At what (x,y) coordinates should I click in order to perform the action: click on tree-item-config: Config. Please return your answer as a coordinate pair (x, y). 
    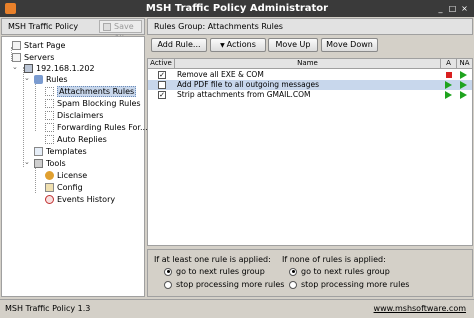
    Looking at the image, I should click on (64, 187).